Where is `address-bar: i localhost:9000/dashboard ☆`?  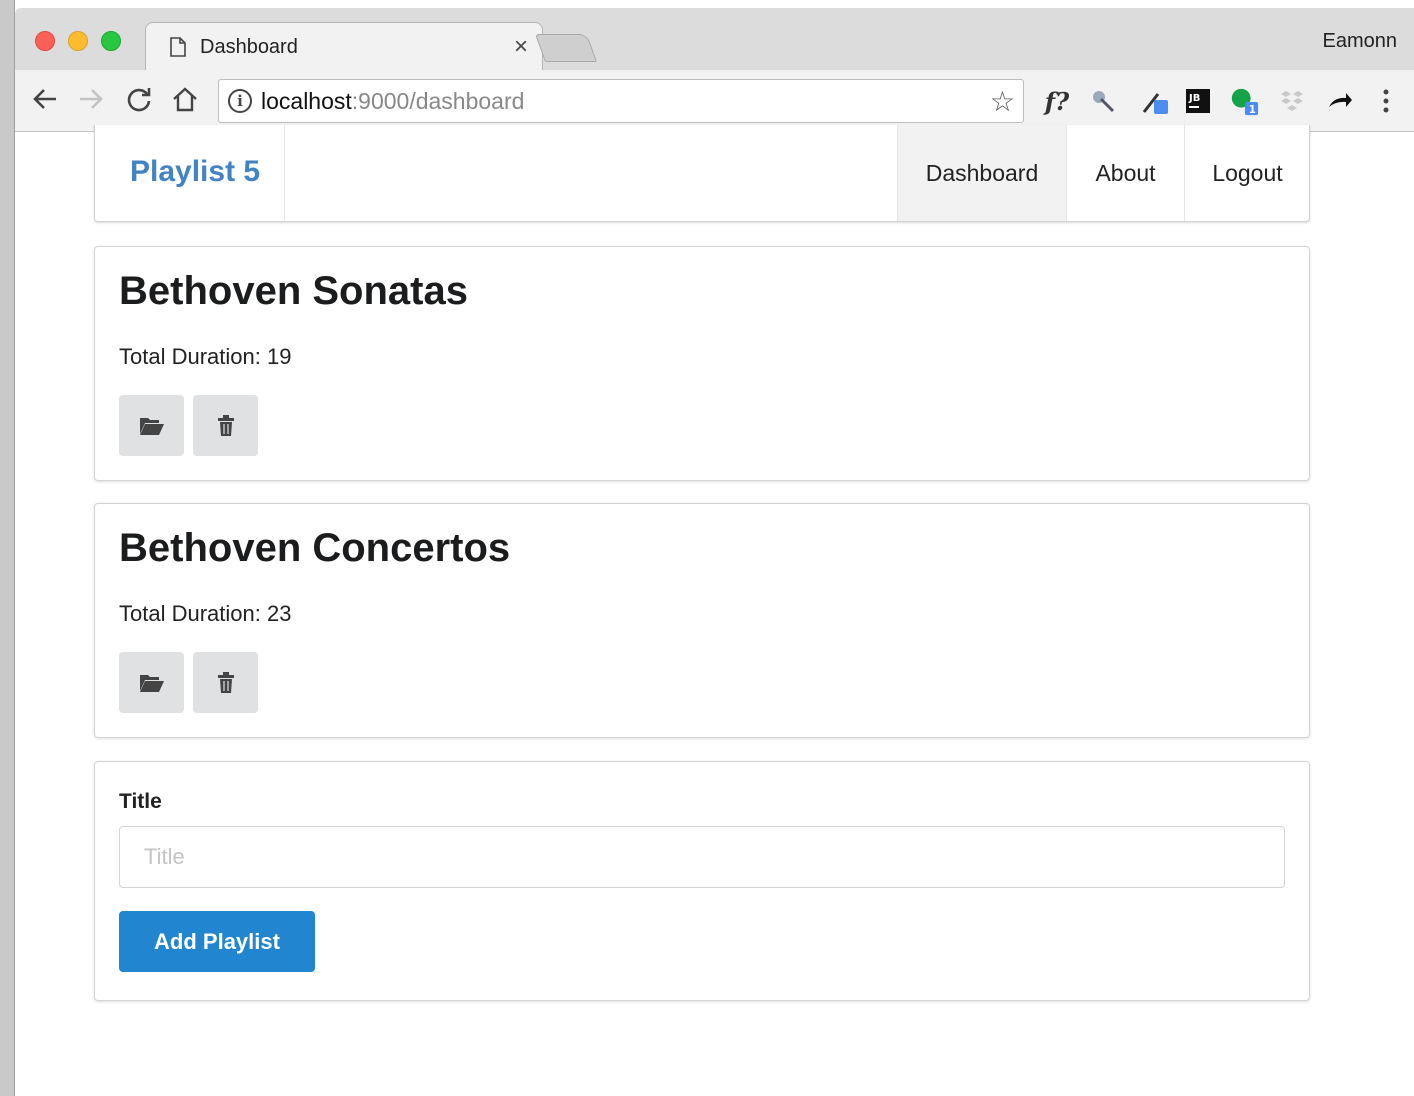
address-bar: i localhost:9000/dashboard ☆ is located at coordinates (621, 101).